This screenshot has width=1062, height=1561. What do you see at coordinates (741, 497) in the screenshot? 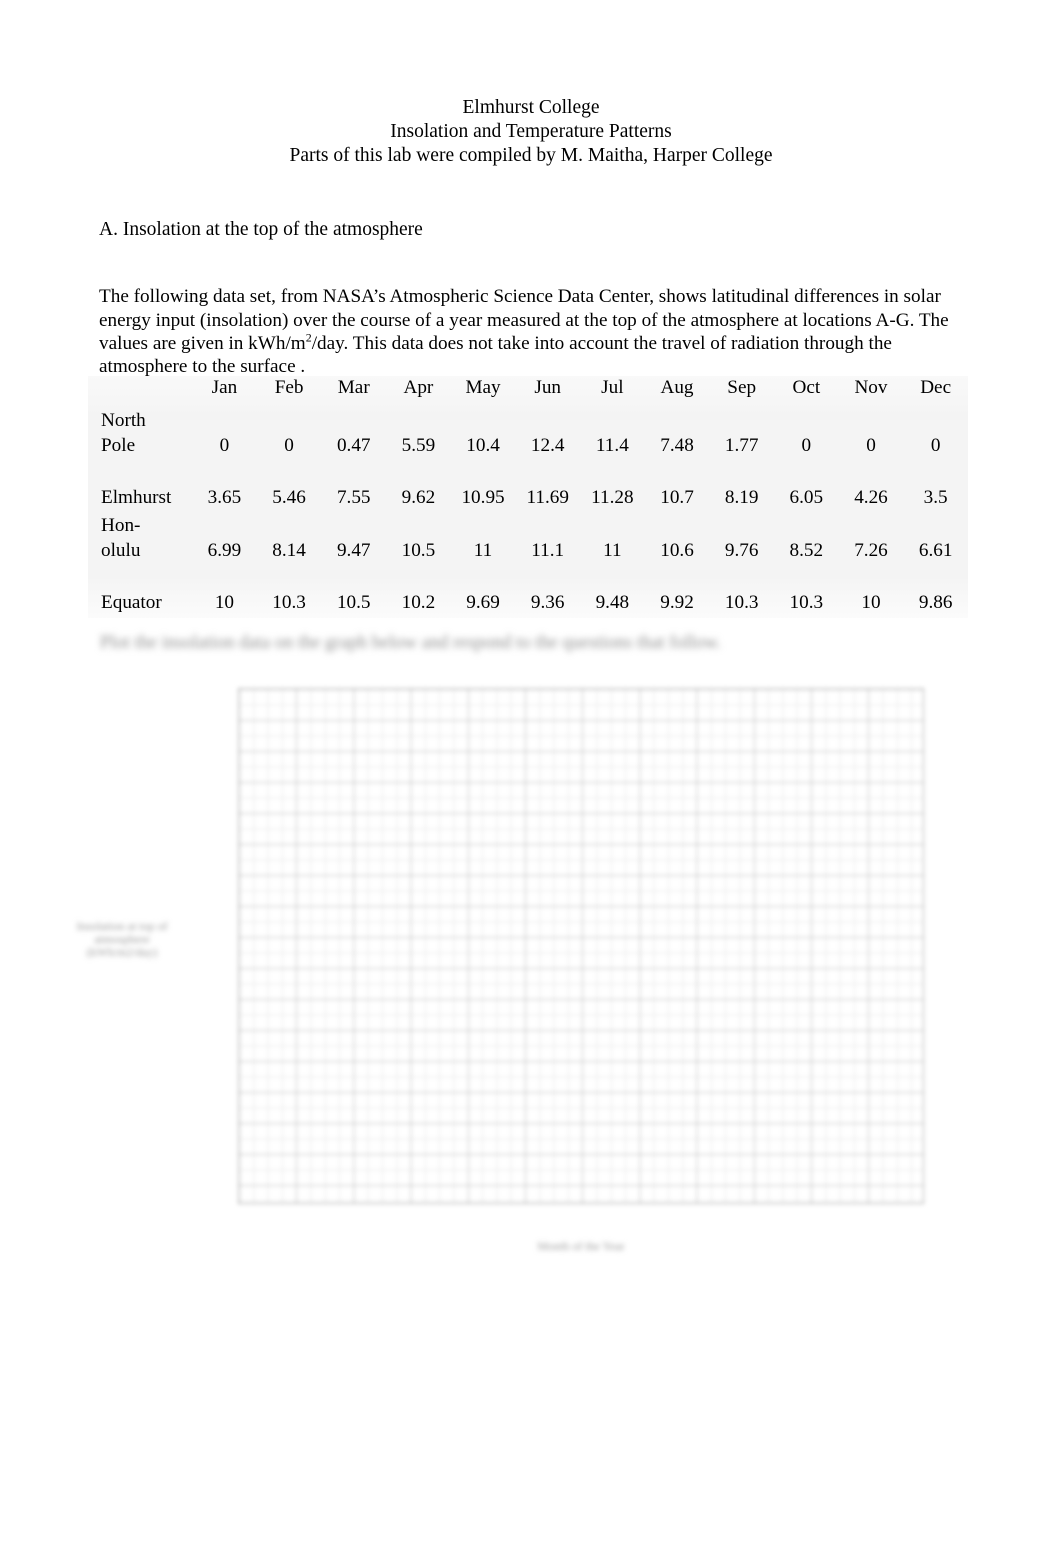
I see `cell-elmhurst-sep: 8.19` at bounding box center [741, 497].